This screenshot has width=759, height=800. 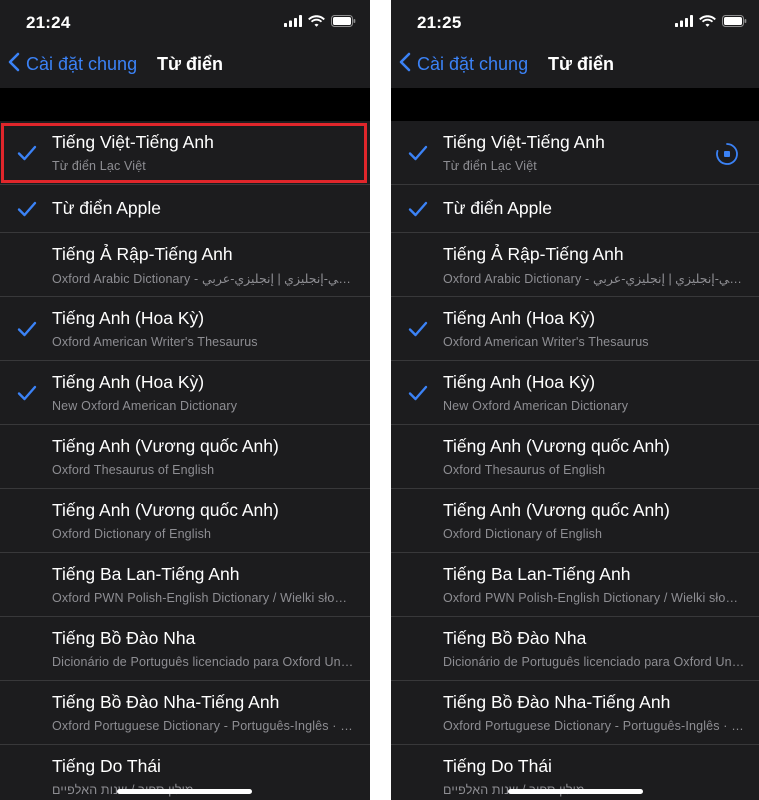 I want to click on status-time: 21:24, so click(x=48, y=22).